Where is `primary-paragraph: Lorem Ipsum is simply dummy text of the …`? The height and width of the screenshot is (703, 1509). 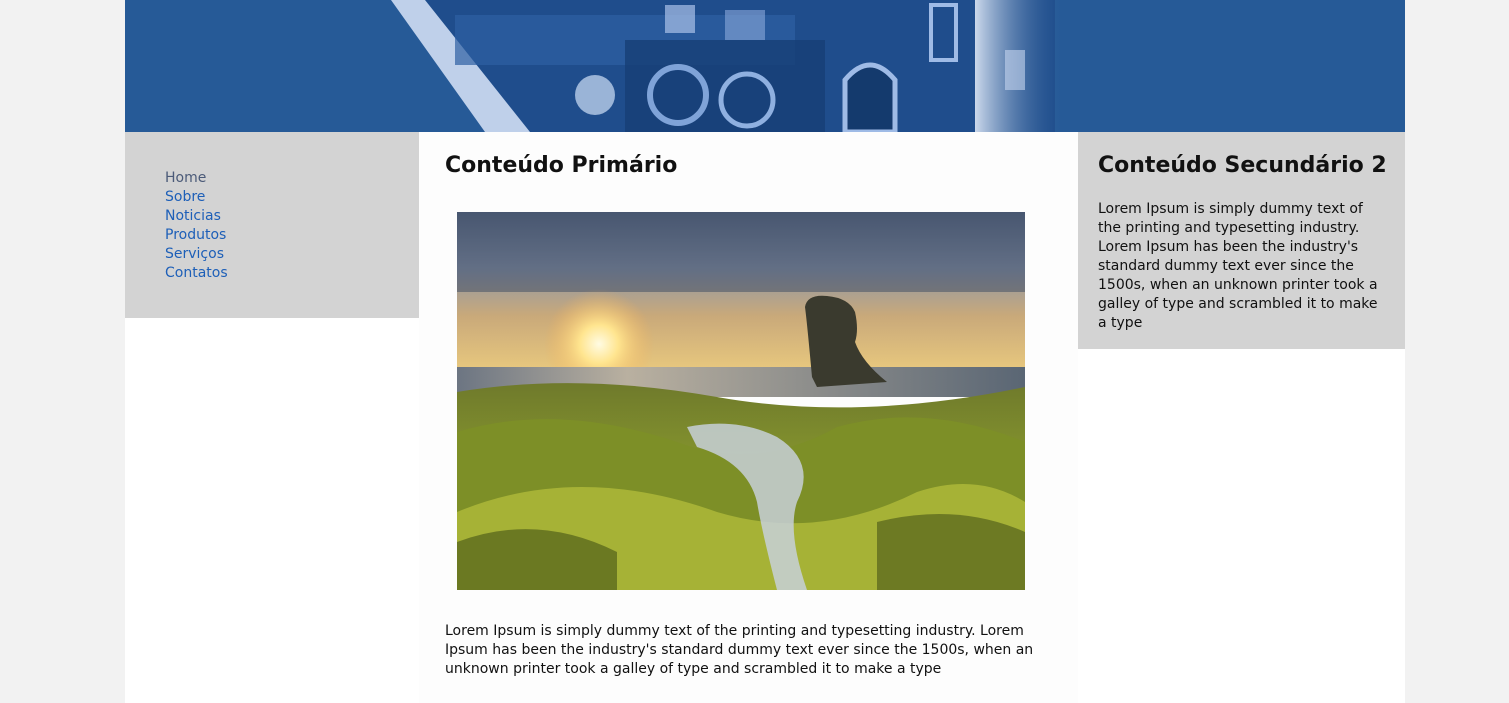
primary-paragraph: Lorem Ipsum is simply dummy text of the … is located at coordinates (739, 650).